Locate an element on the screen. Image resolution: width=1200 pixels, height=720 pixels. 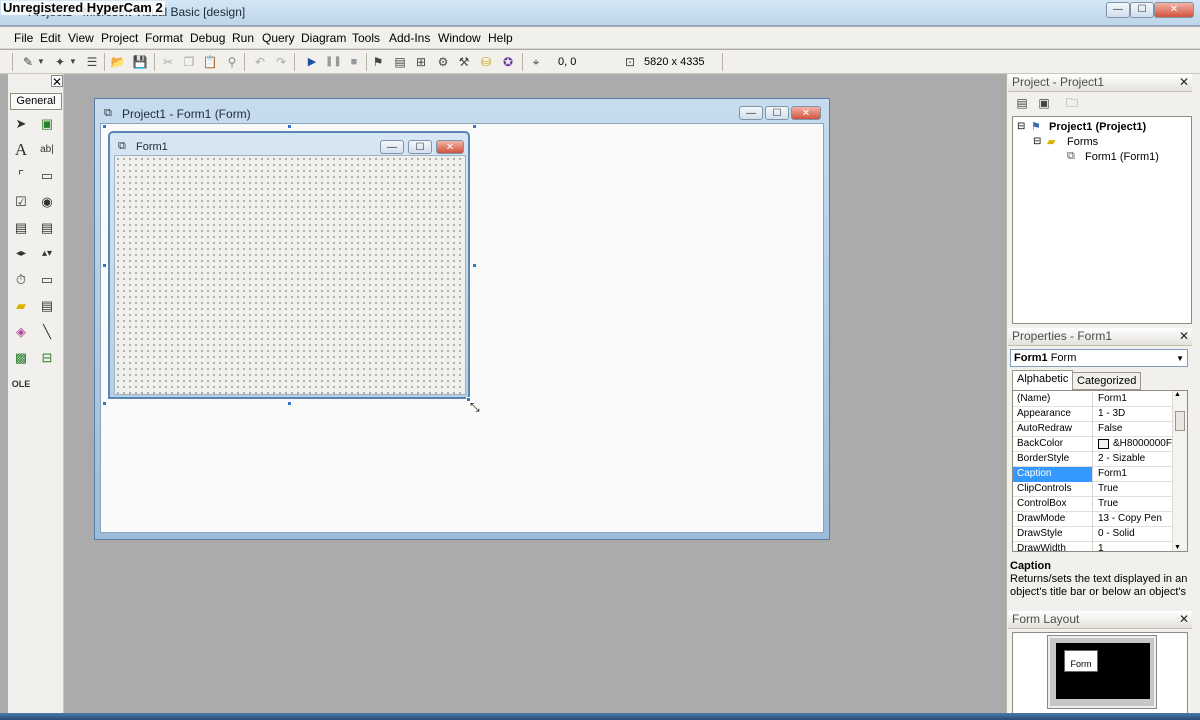
scroll-thumb is located at coordinates (1180, 421).